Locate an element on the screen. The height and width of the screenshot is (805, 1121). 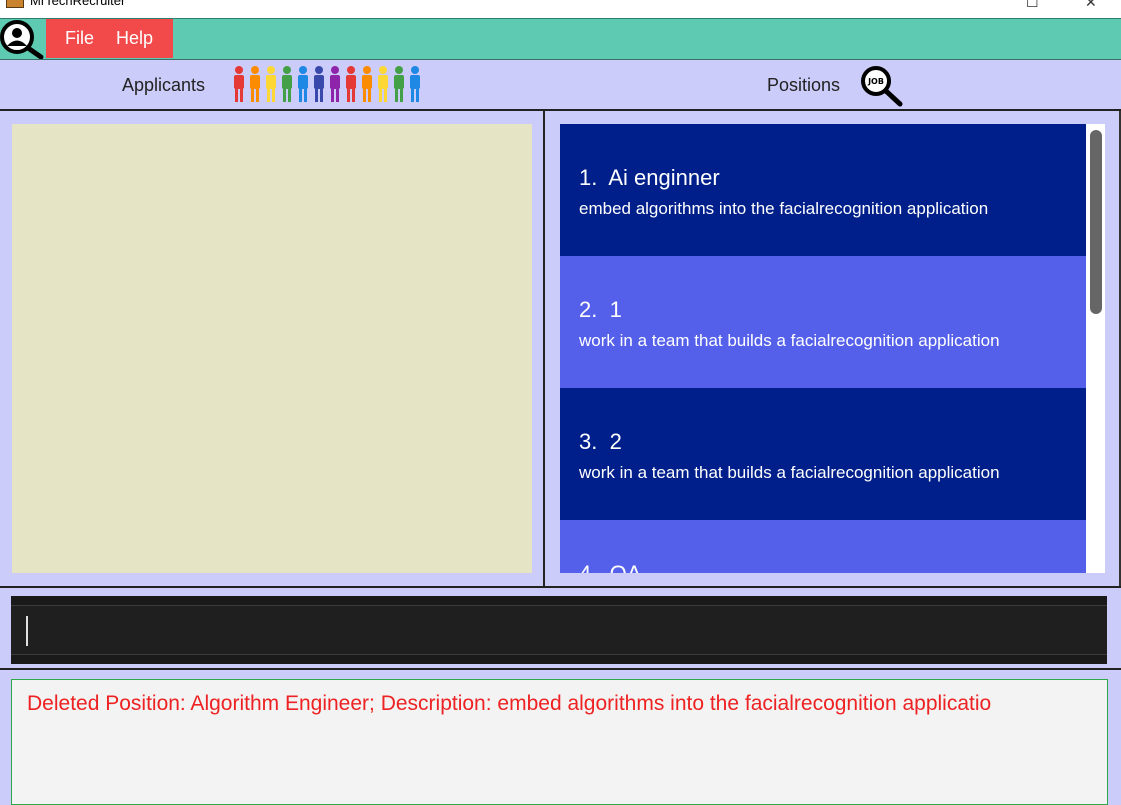
window-title: MrTechRecruiter is located at coordinates (78, 4).